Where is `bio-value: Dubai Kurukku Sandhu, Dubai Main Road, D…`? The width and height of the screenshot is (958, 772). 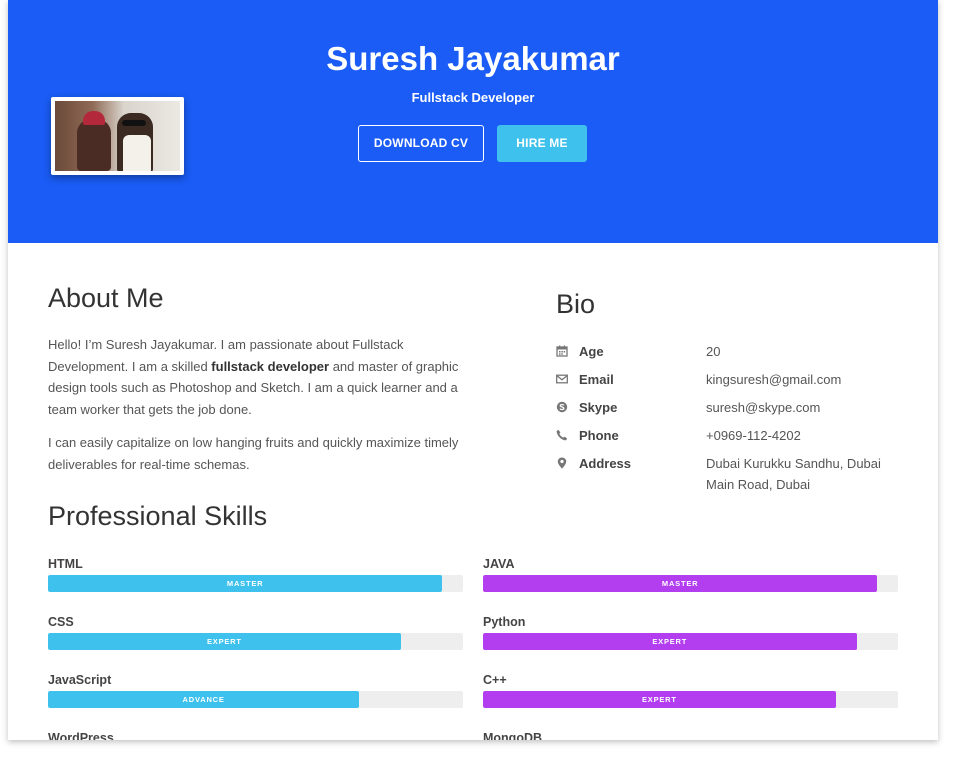 bio-value: Dubai Kurukku Sandhu, Dubai Main Road, D… is located at coordinates (793, 474).